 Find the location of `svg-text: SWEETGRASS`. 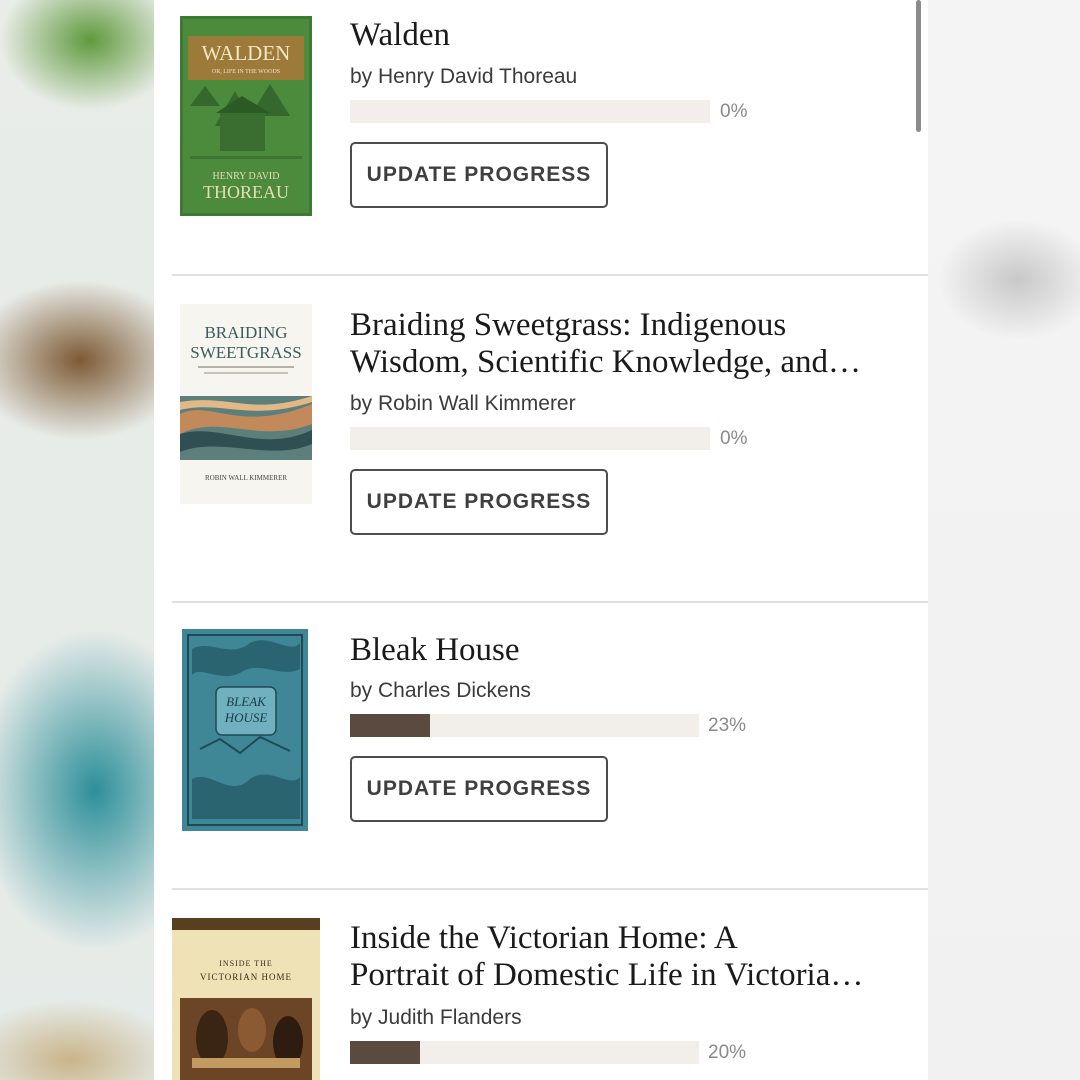

svg-text: SWEETGRASS is located at coordinates (245, 352).